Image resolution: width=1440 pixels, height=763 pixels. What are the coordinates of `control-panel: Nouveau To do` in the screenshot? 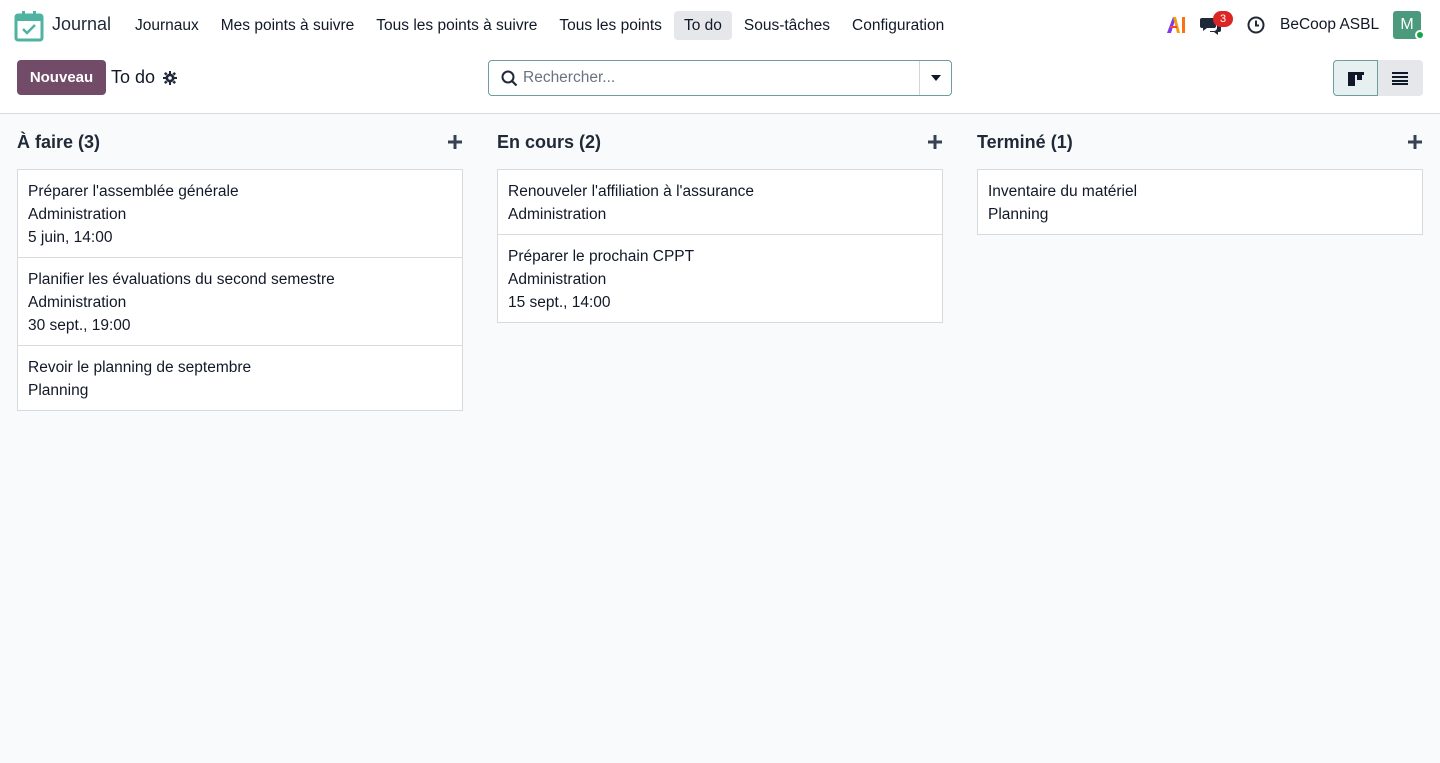 It's located at (720, 82).